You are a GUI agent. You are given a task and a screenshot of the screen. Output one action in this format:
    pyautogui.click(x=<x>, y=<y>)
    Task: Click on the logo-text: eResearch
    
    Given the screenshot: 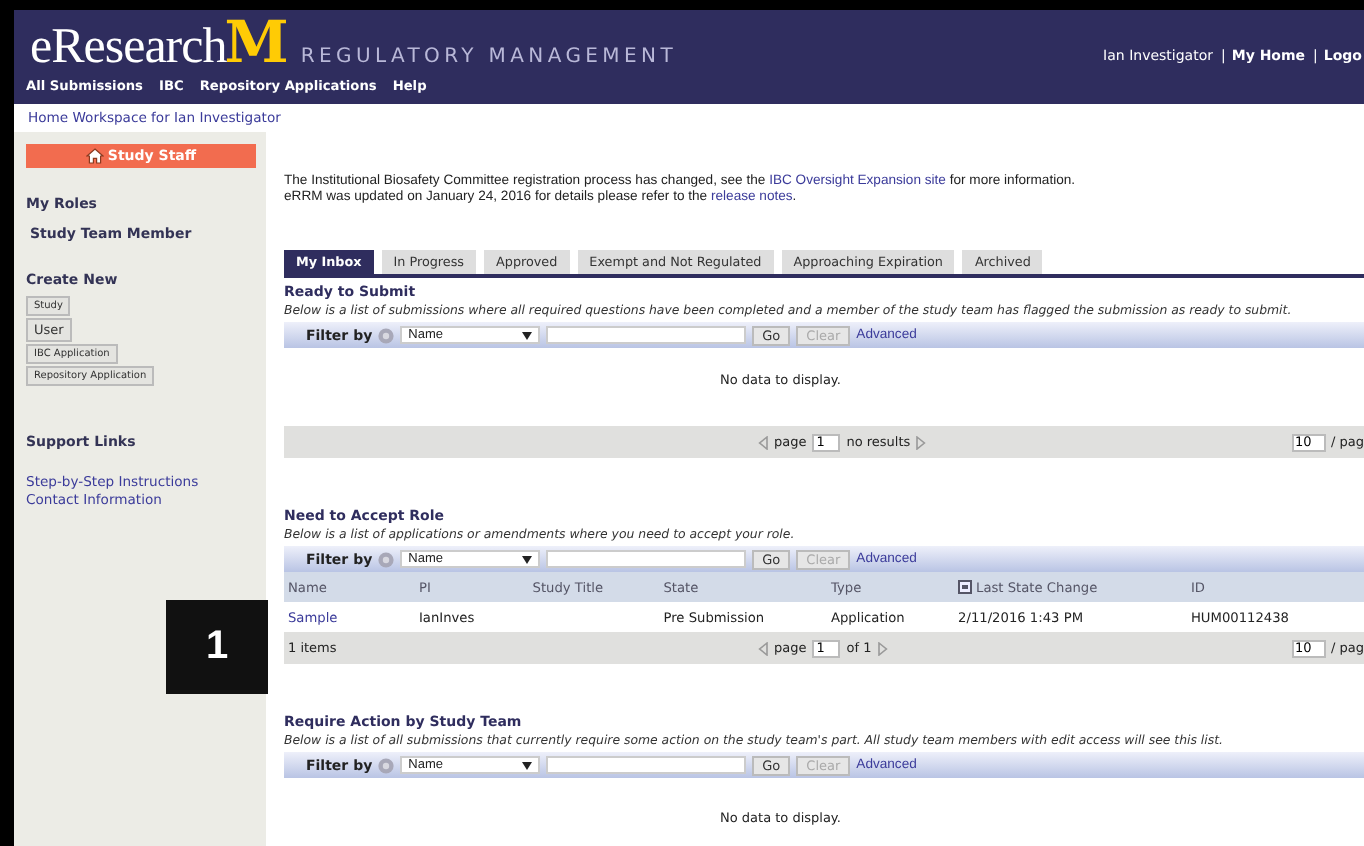 What is the action you would take?
    pyautogui.click(x=128, y=48)
    